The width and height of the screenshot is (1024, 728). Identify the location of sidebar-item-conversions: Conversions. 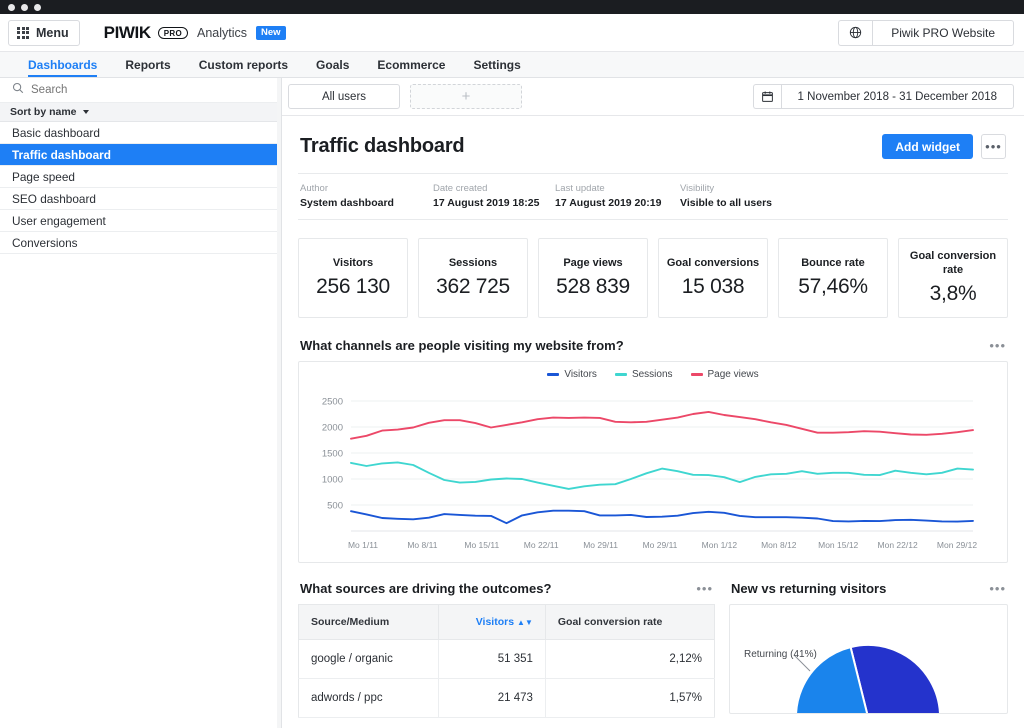
(140, 243).